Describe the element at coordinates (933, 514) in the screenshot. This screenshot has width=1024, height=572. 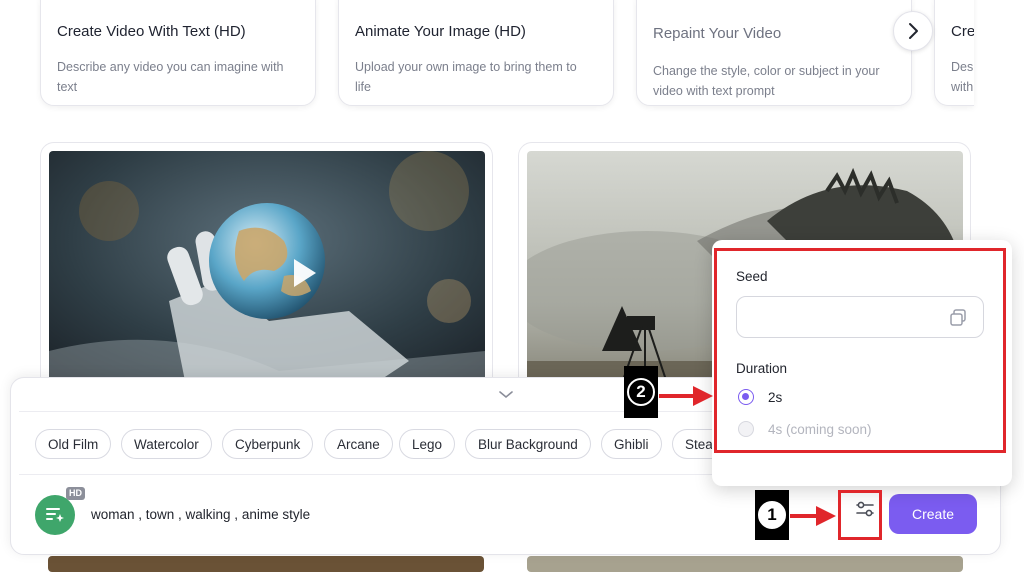
I see `create-button: Create` at that location.